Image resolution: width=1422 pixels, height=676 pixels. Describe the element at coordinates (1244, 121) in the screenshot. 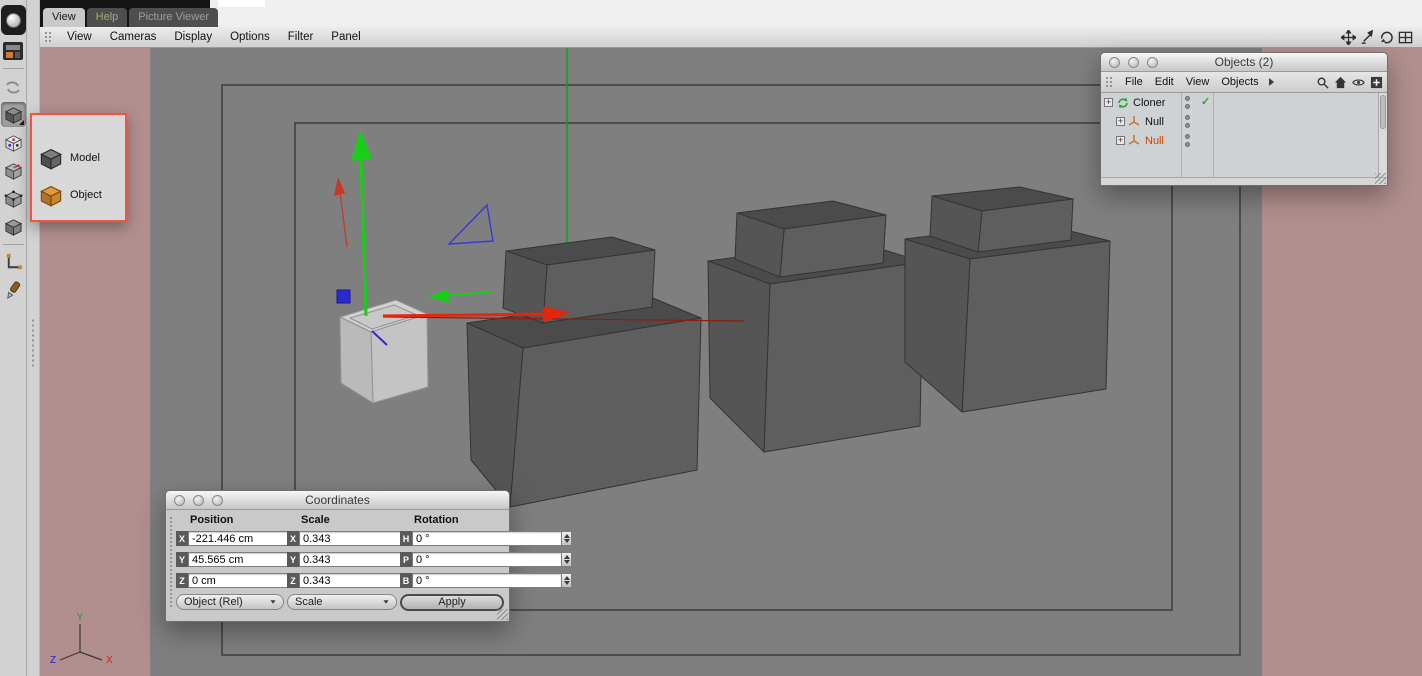

I see `tree-row-null-1: + Null` at that location.